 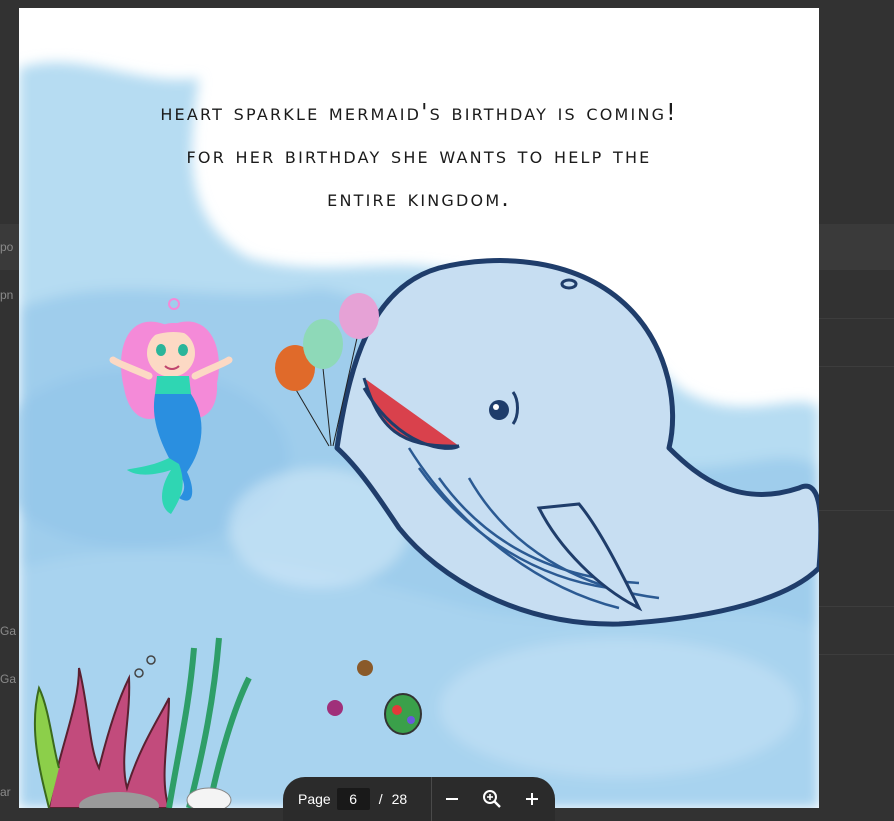 I want to click on story-line-3: ENTIRE KINGDOM., so click(x=419, y=199).